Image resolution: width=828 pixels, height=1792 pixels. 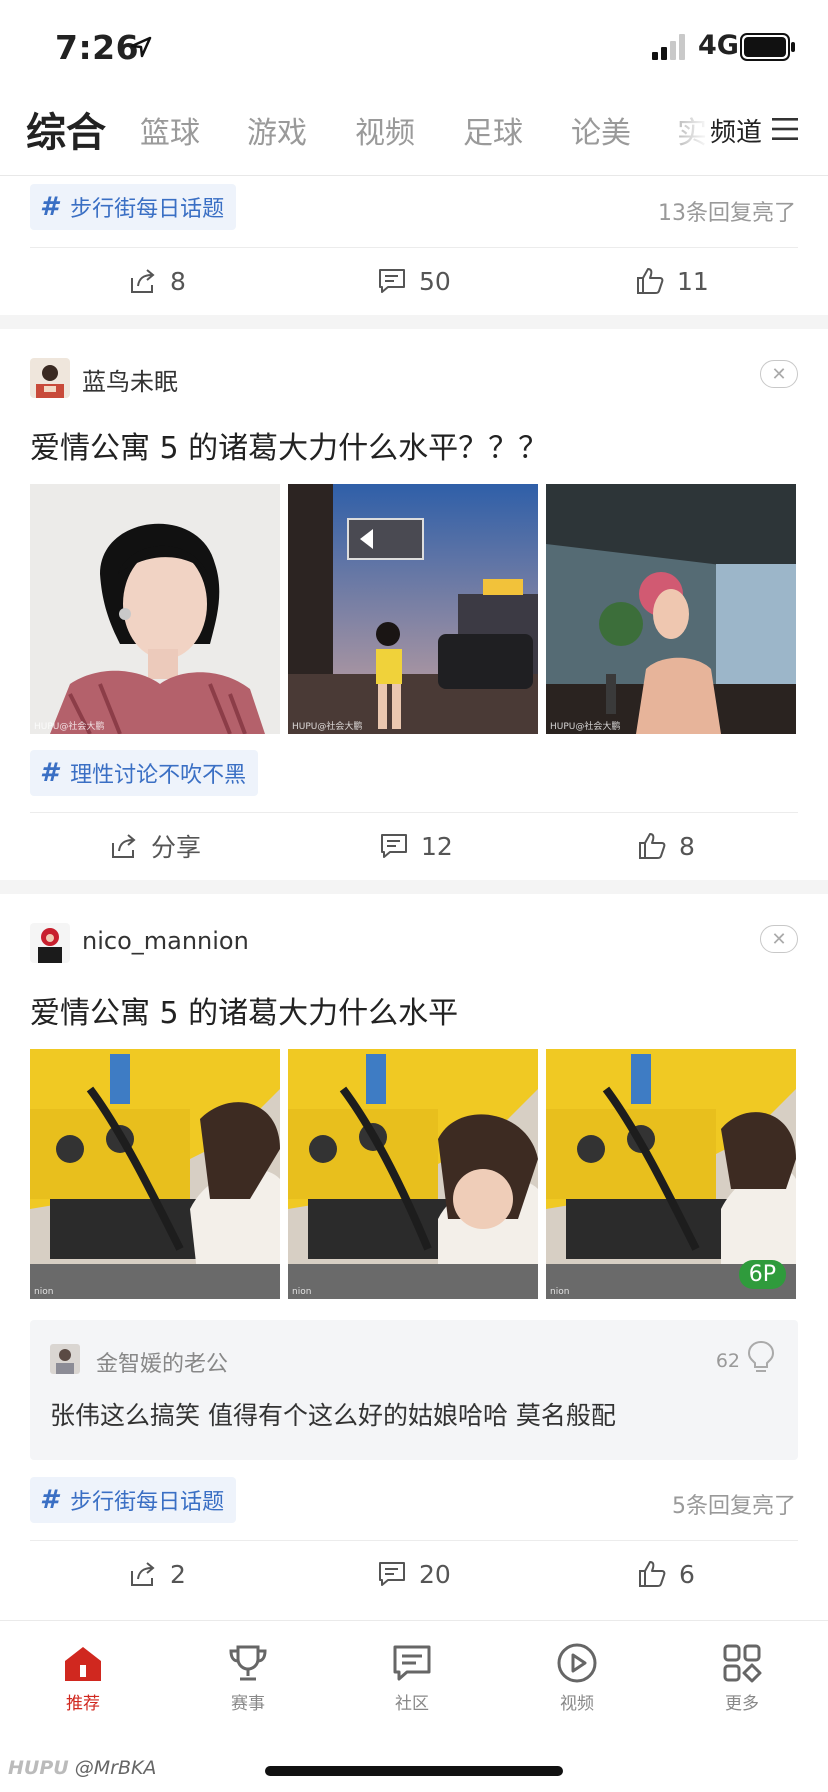 What do you see at coordinates (141, 47) in the screenshot?
I see `location-arrow-icon` at bounding box center [141, 47].